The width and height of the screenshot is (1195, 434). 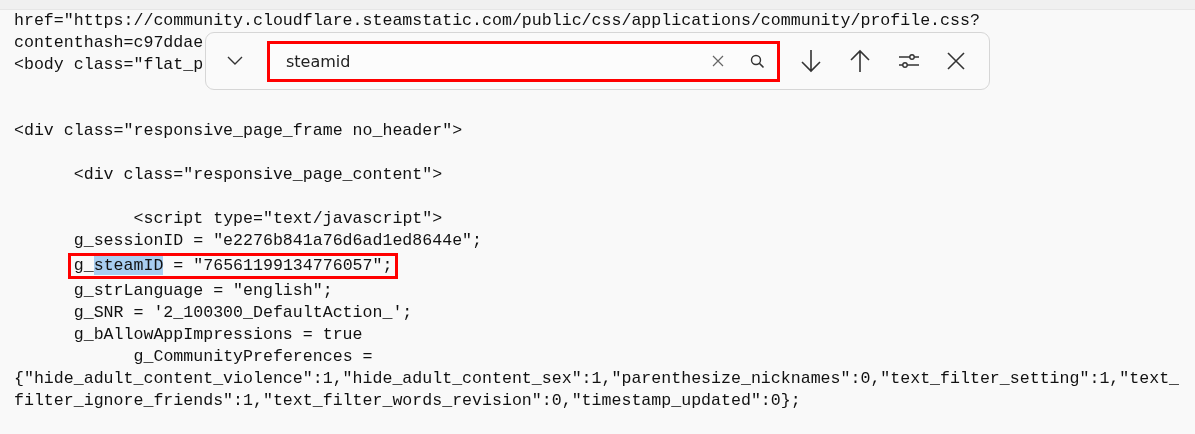 I want to click on code-line: g_CommunityPreferences =, so click(x=253, y=356).